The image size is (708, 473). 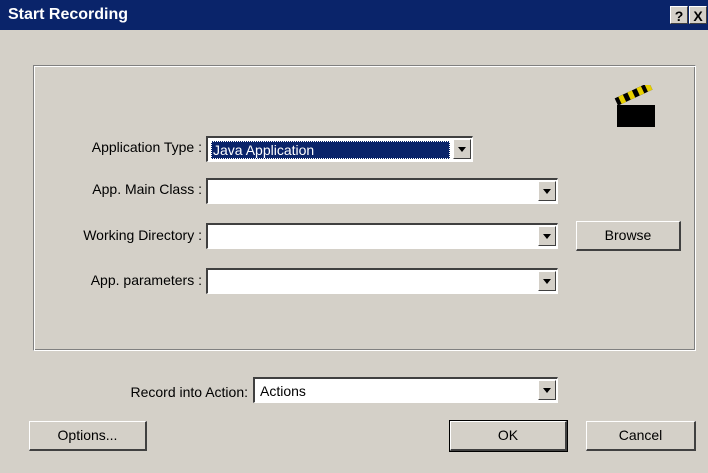 What do you see at coordinates (142, 235) in the screenshot?
I see `working-directory-label: Working Directory :` at bounding box center [142, 235].